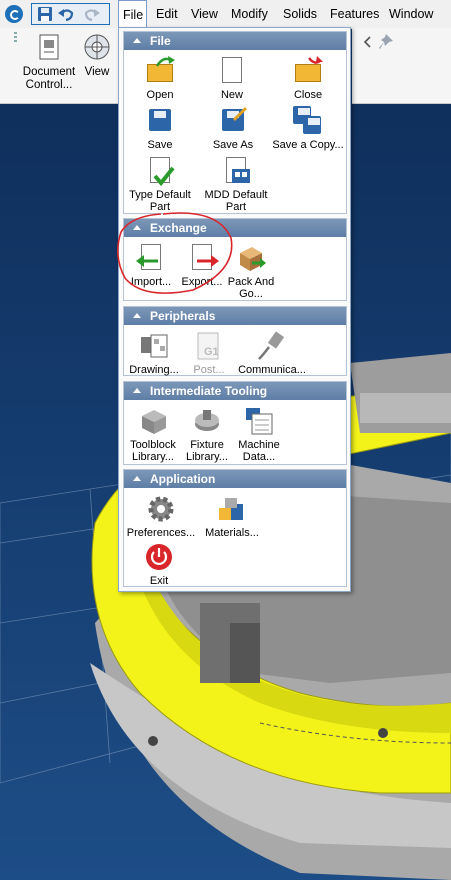 The image size is (451, 880). I want to click on open-folder-icon, so click(160, 71).